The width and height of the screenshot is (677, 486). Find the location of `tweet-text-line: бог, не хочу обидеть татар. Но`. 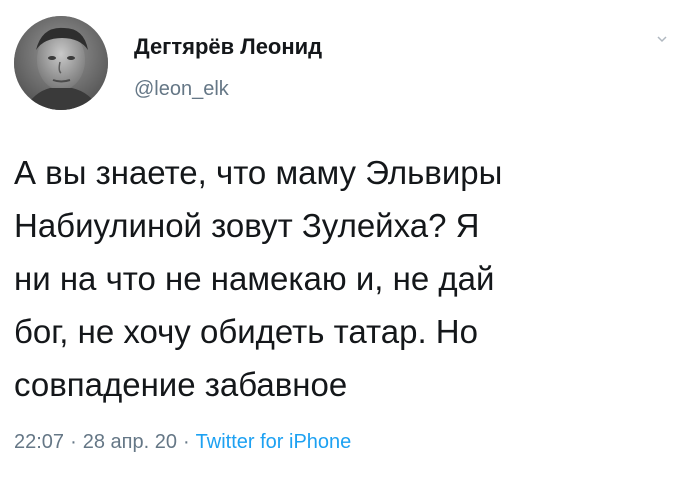

tweet-text-line: бог, не хочу обидеть татар. Но is located at coordinates (246, 331).